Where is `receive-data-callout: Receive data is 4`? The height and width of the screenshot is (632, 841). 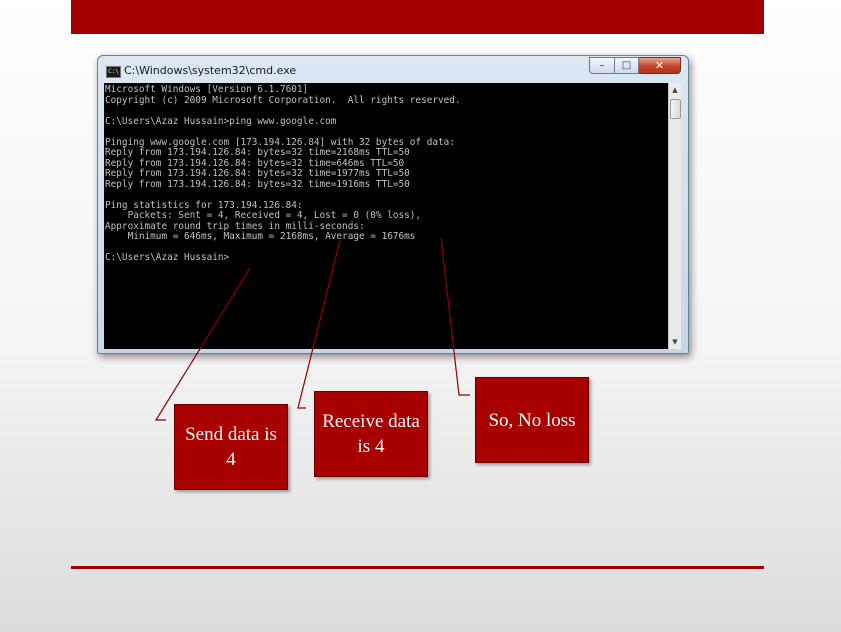
receive-data-callout: Receive data is 4 is located at coordinates (371, 434).